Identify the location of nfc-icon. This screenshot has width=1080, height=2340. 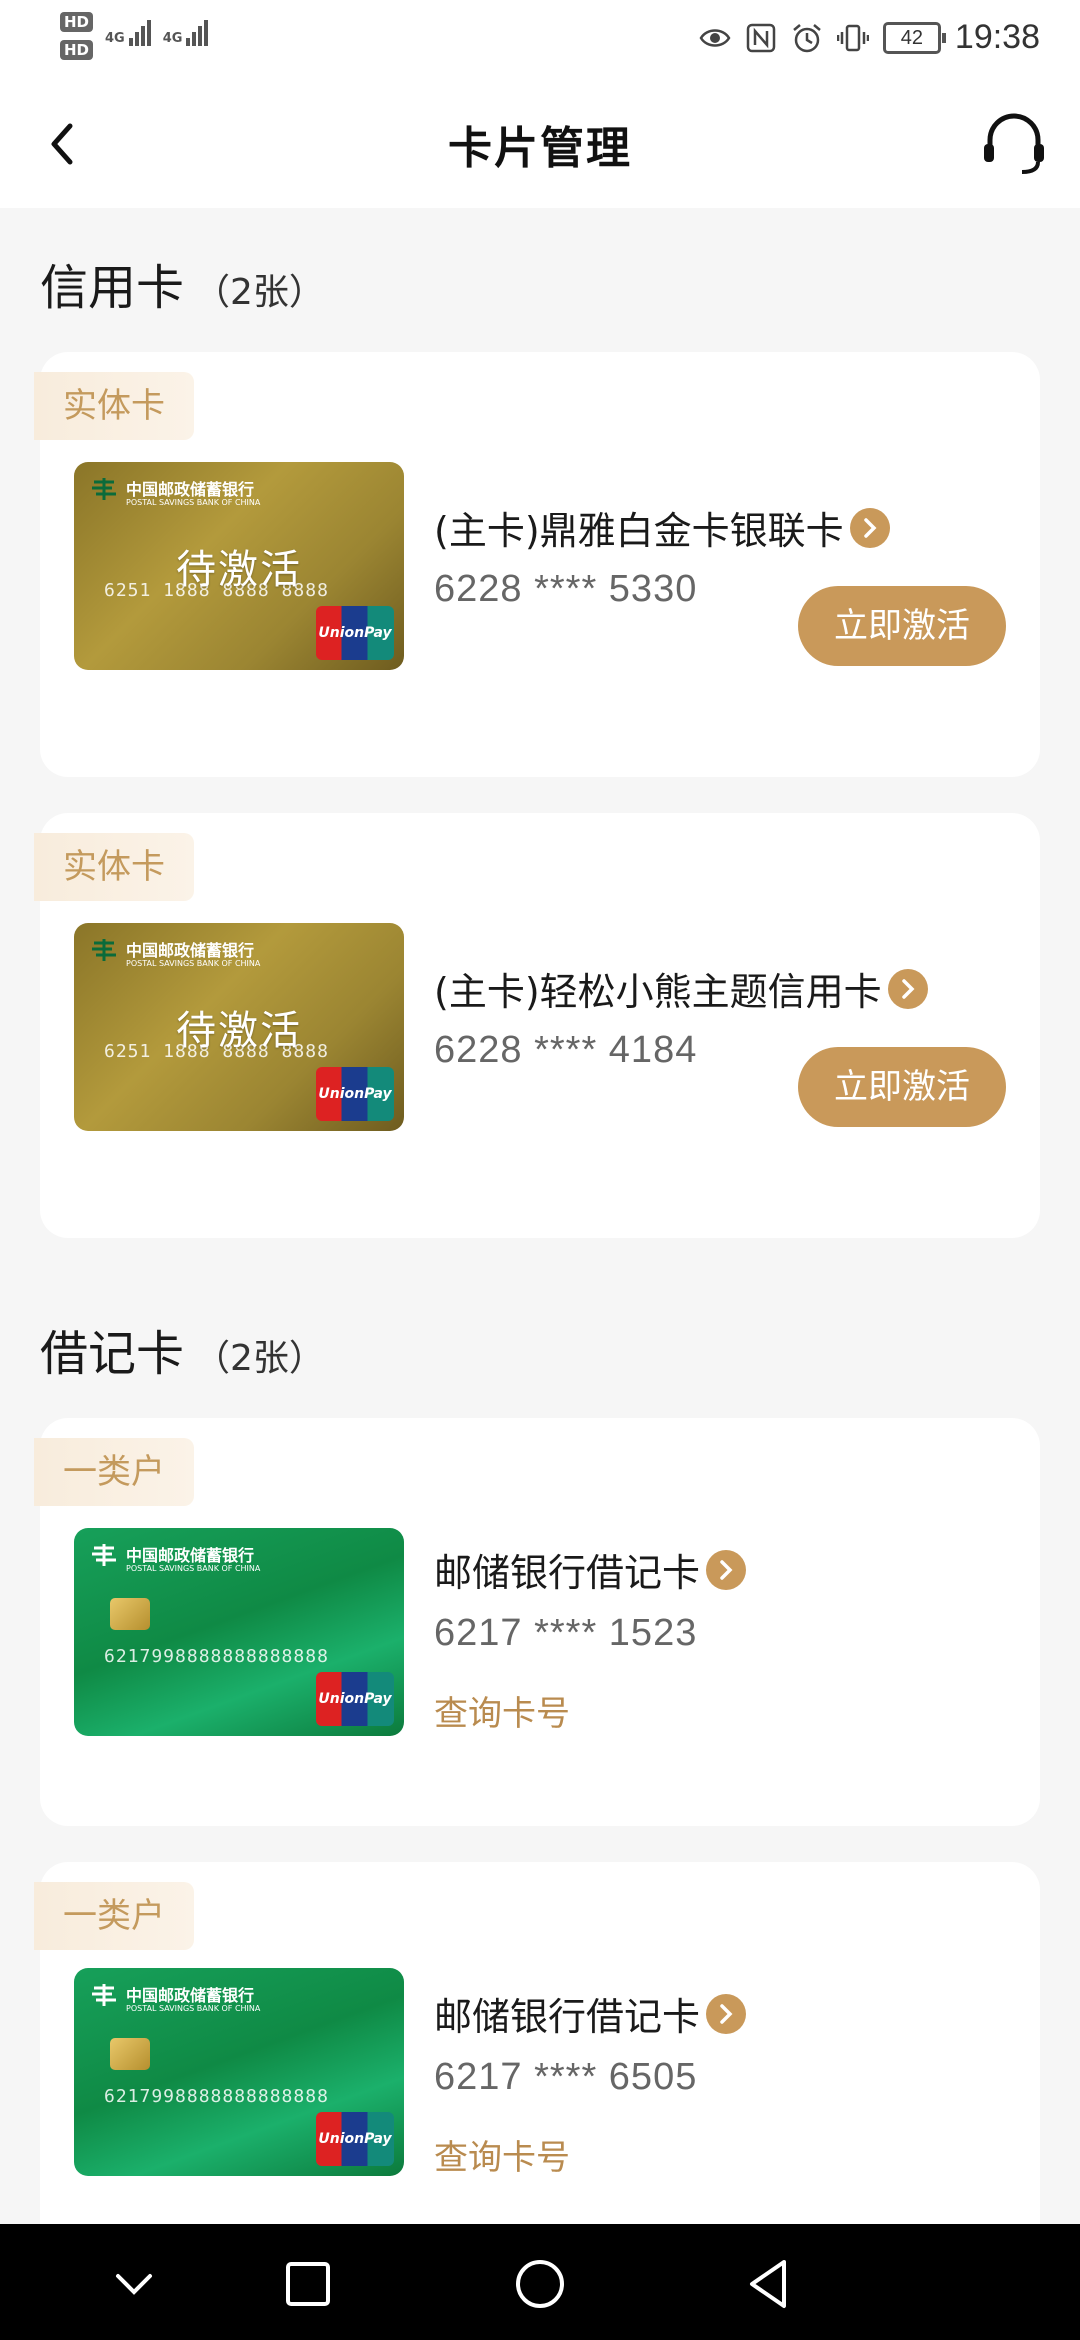
(761, 37).